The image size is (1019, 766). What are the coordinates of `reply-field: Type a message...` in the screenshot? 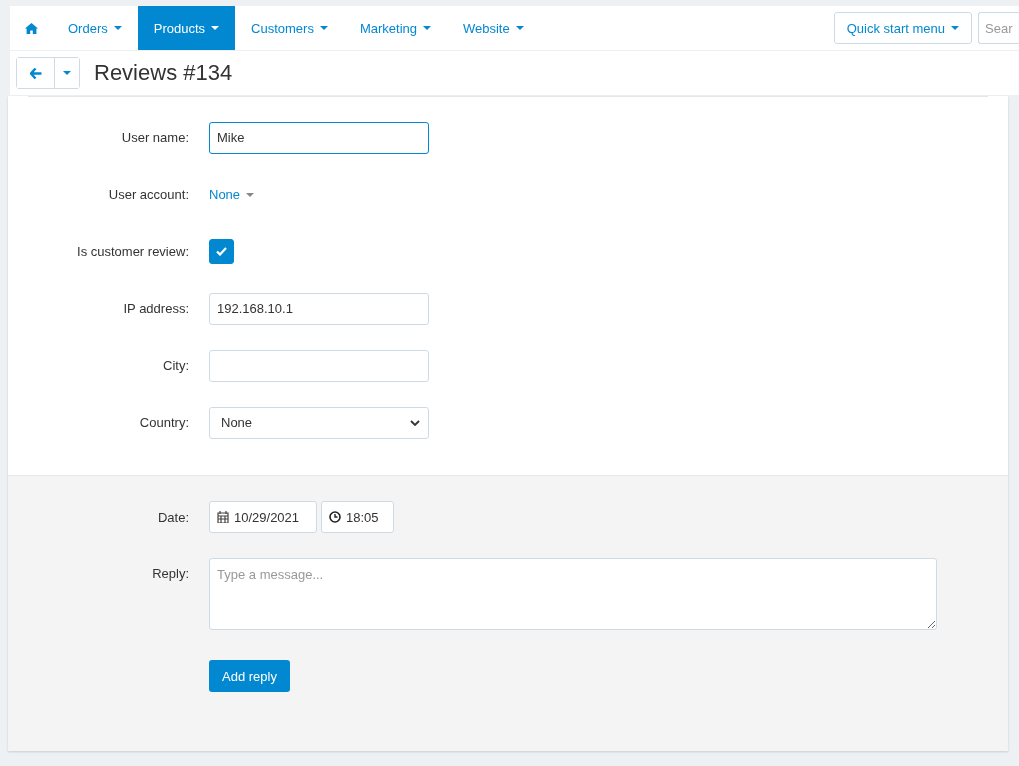 It's located at (573, 594).